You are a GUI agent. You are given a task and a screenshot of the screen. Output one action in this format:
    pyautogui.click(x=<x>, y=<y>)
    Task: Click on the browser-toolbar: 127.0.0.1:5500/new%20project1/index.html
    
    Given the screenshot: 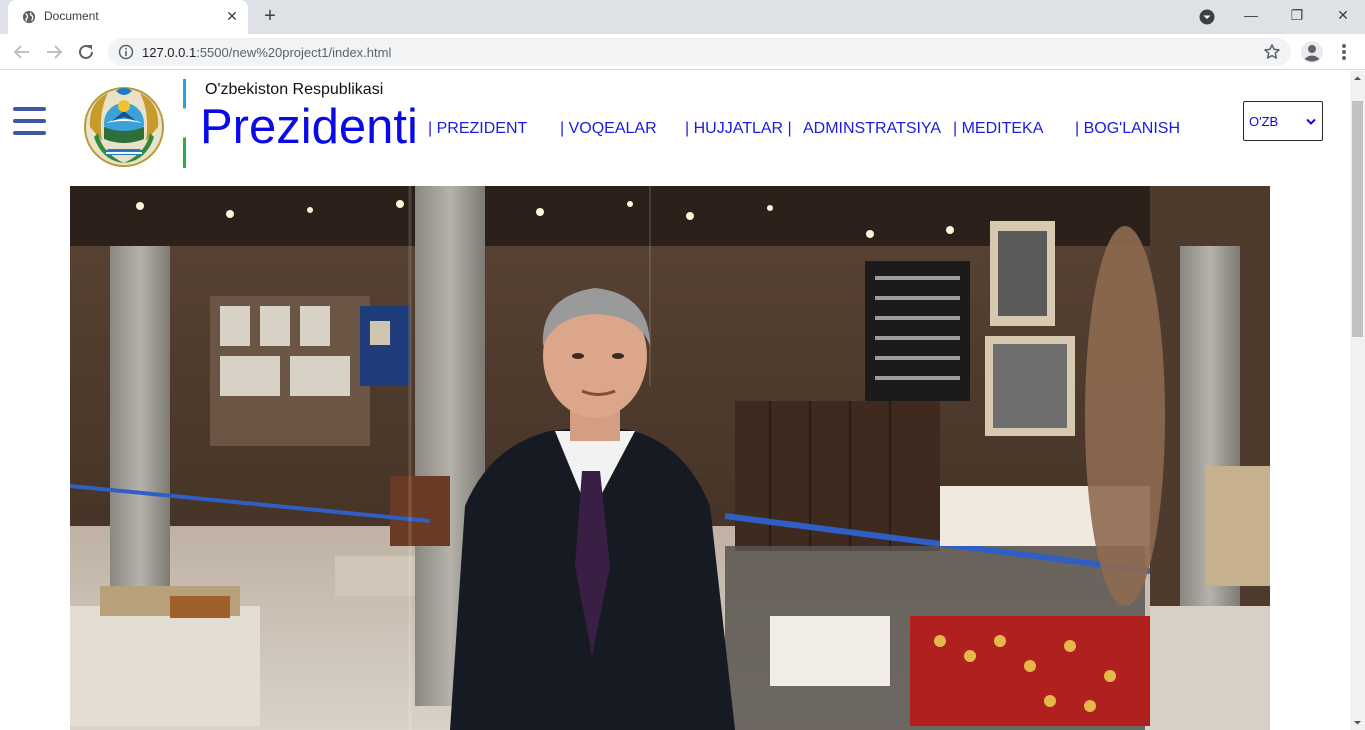 What is the action you would take?
    pyautogui.click(x=682, y=52)
    